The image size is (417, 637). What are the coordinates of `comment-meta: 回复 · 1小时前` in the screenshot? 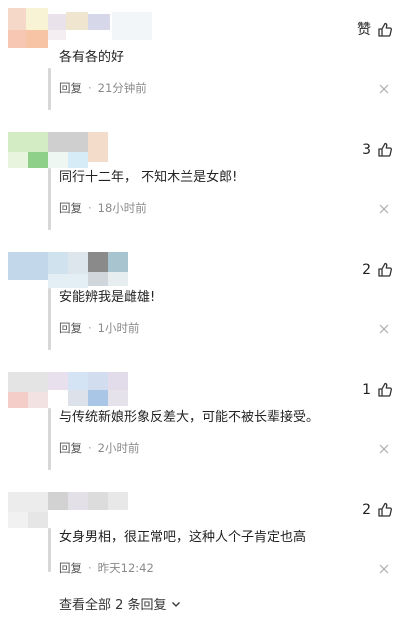 It's located at (99, 328).